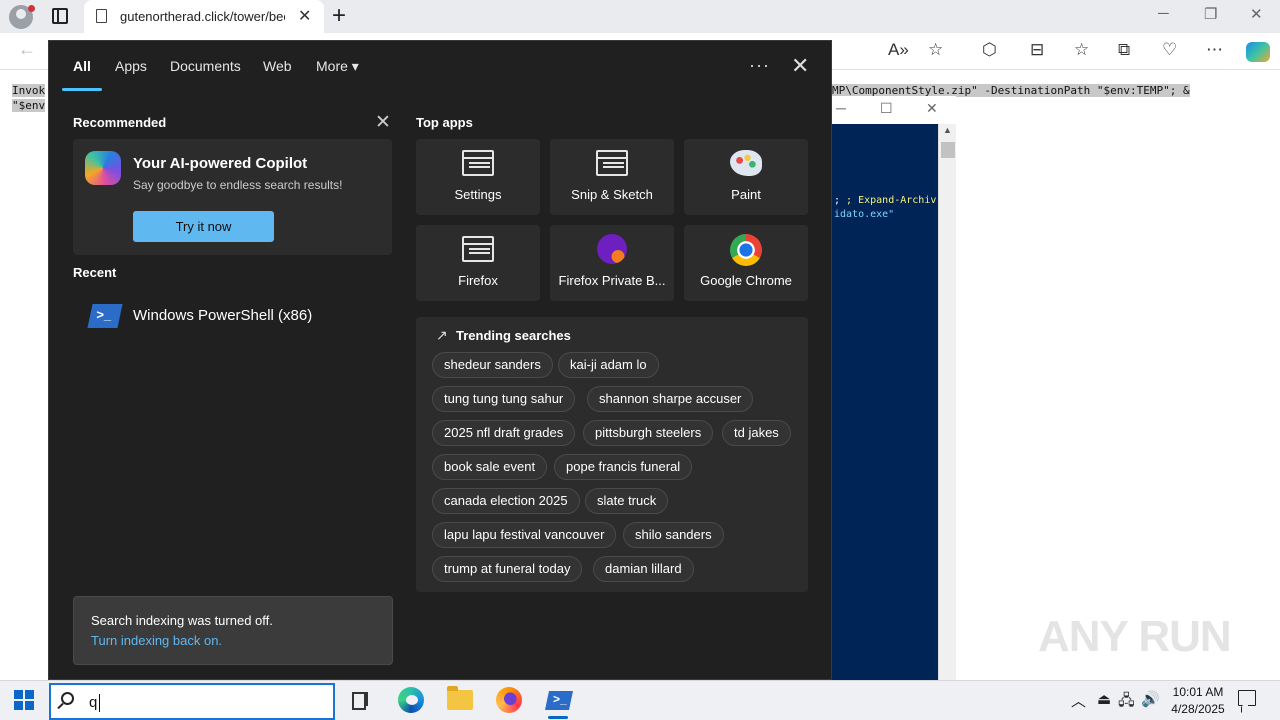 The width and height of the screenshot is (1280, 720). What do you see at coordinates (506, 501) in the screenshot?
I see `trending-chip: canada election 2025` at bounding box center [506, 501].